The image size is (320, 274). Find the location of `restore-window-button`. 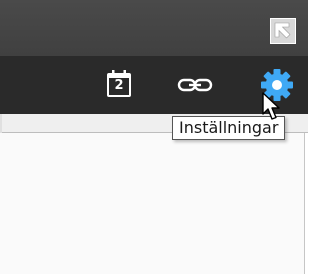

restore-window-button is located at coordinates (283, 31).